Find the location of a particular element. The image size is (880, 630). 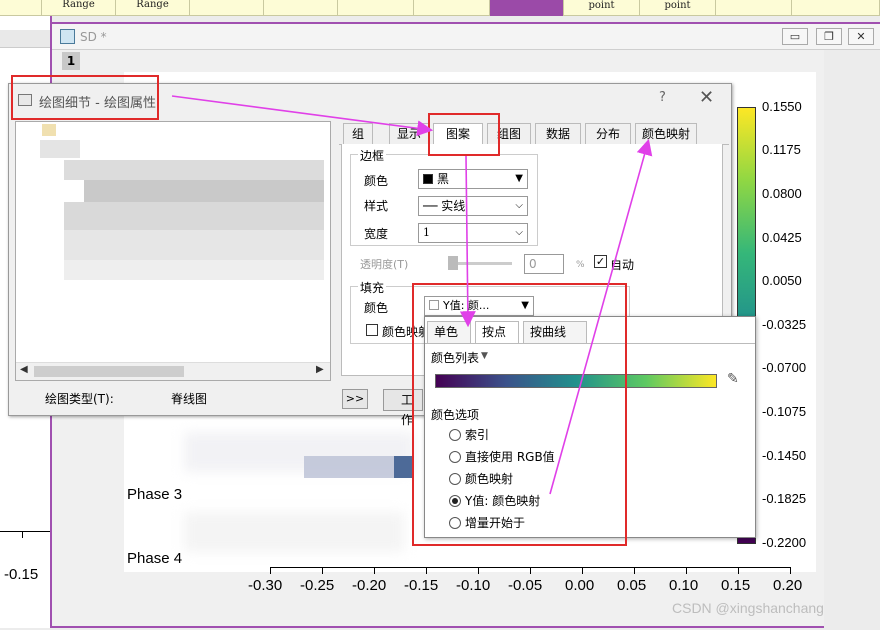

arrow-title-to-tab is located at coordinates (302, 116).